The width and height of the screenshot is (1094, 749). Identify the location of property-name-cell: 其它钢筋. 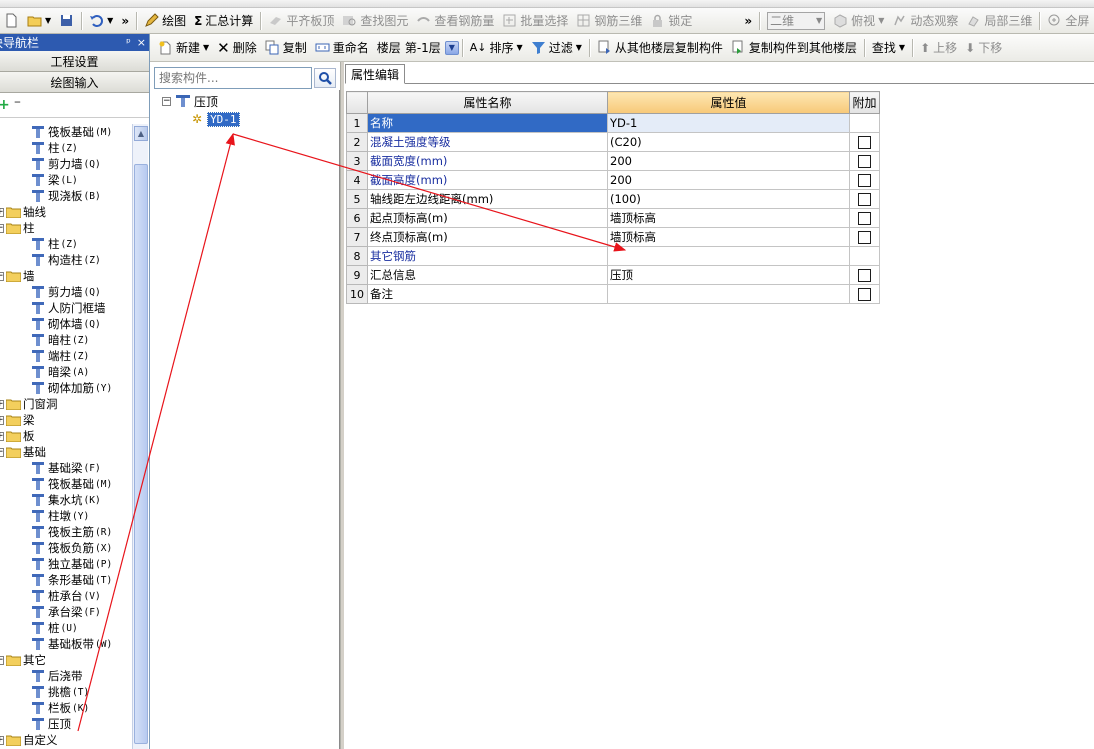
(487, 256).